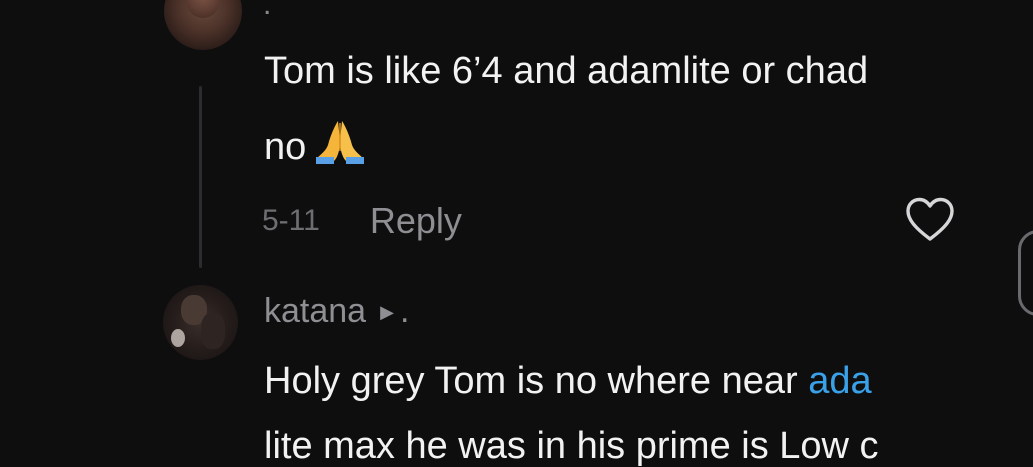 The image size is (1033, 467). What do you see at coordinates (571, 446) in the screenshot?
I see `comment-text-line: lite max he was in his prime is Low c` at bounding box center [571, 446].